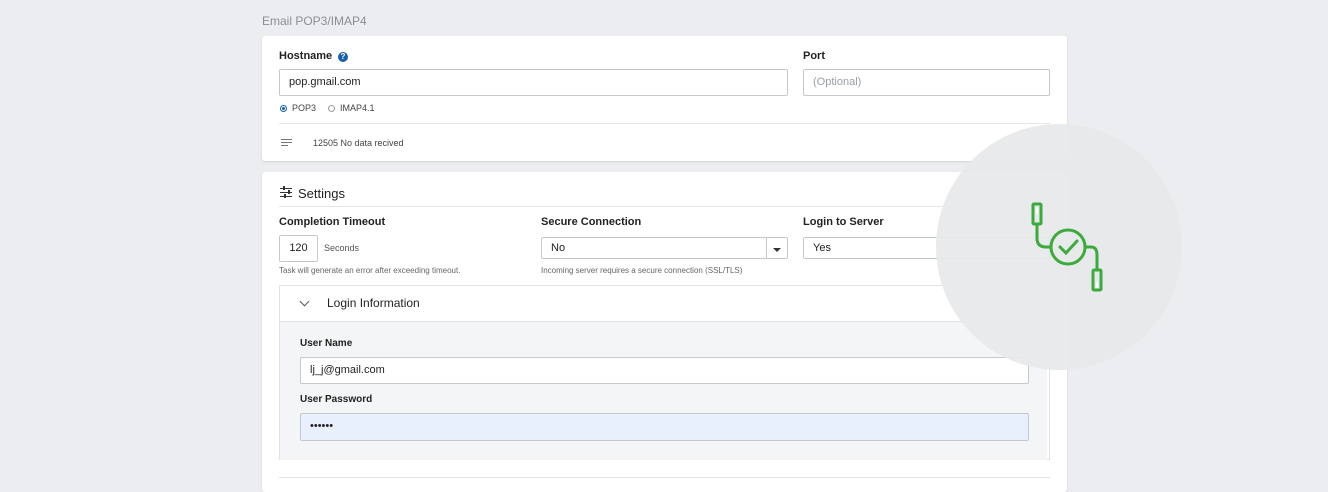  I want to click on port-label: Port, so click(814, 56).